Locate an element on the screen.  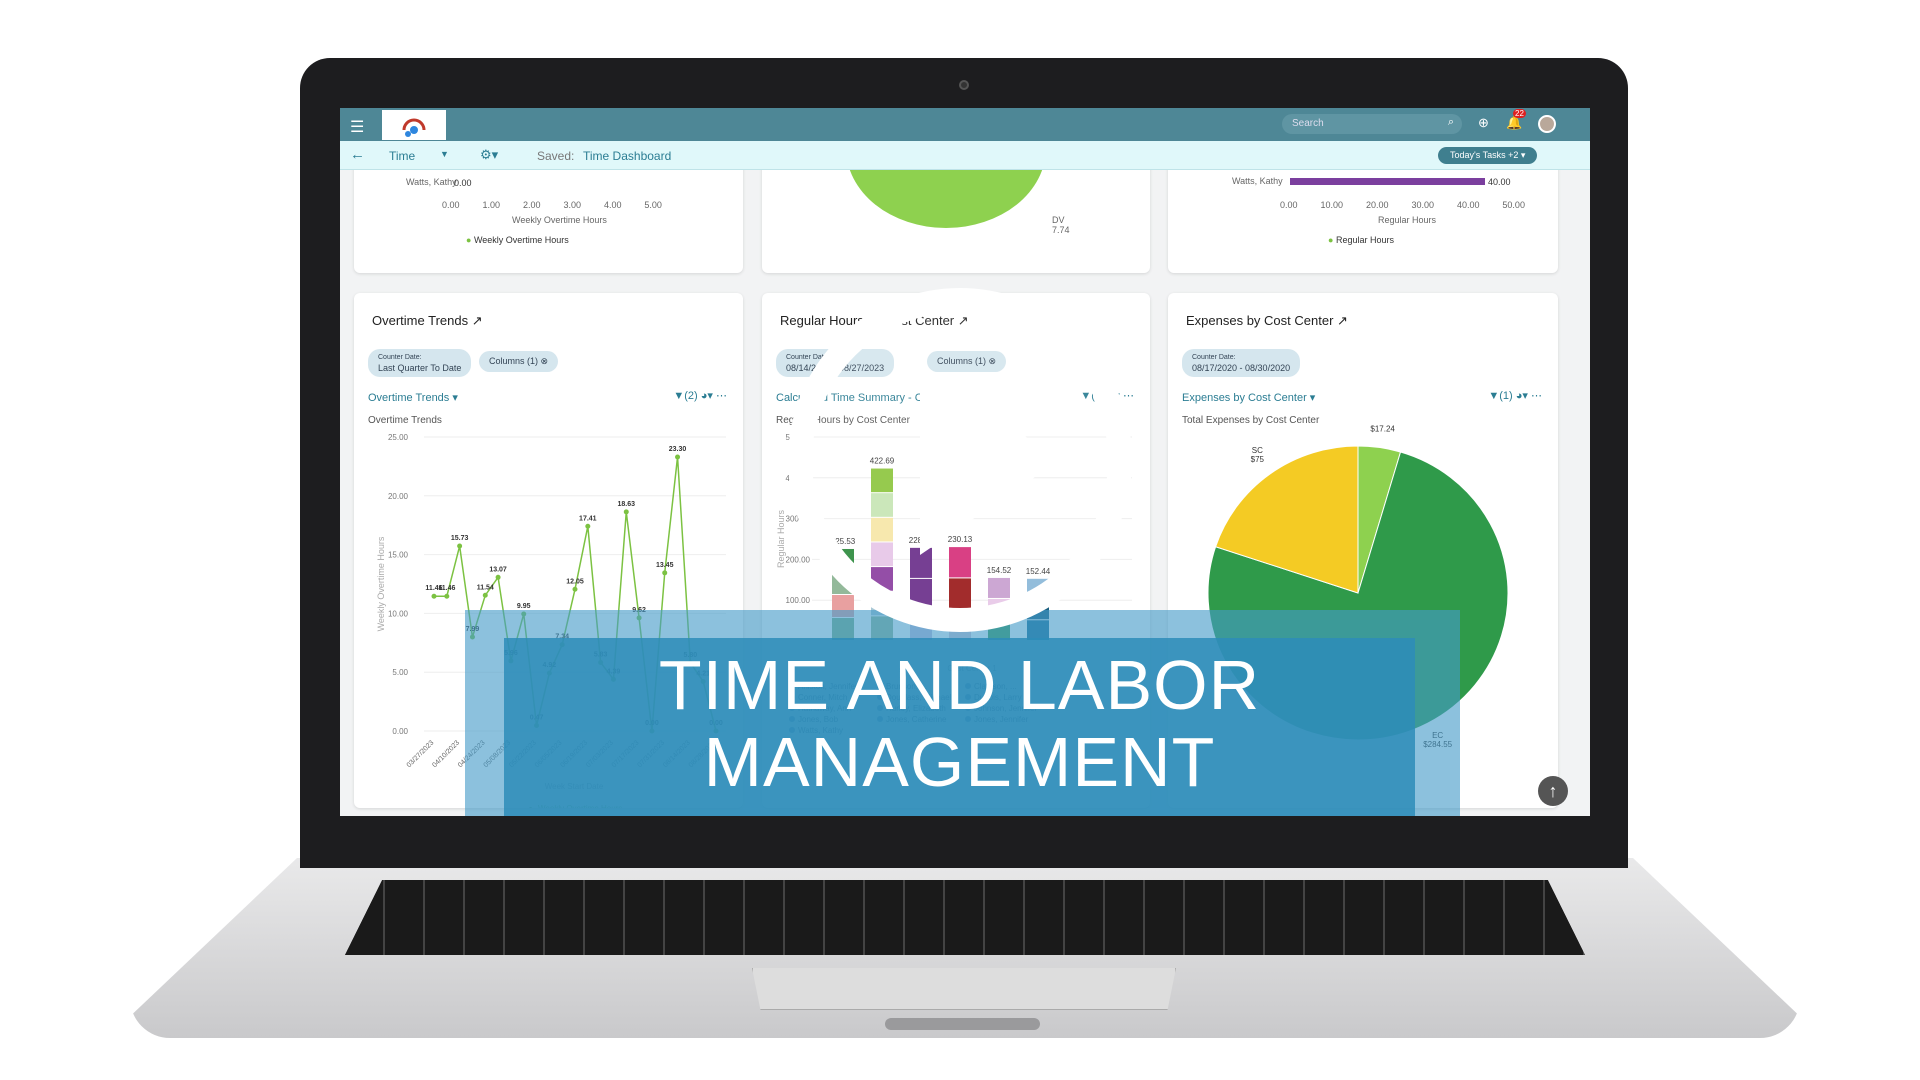
legend-label: Weekly Overtime Hours is located at coordinates (521, 240).